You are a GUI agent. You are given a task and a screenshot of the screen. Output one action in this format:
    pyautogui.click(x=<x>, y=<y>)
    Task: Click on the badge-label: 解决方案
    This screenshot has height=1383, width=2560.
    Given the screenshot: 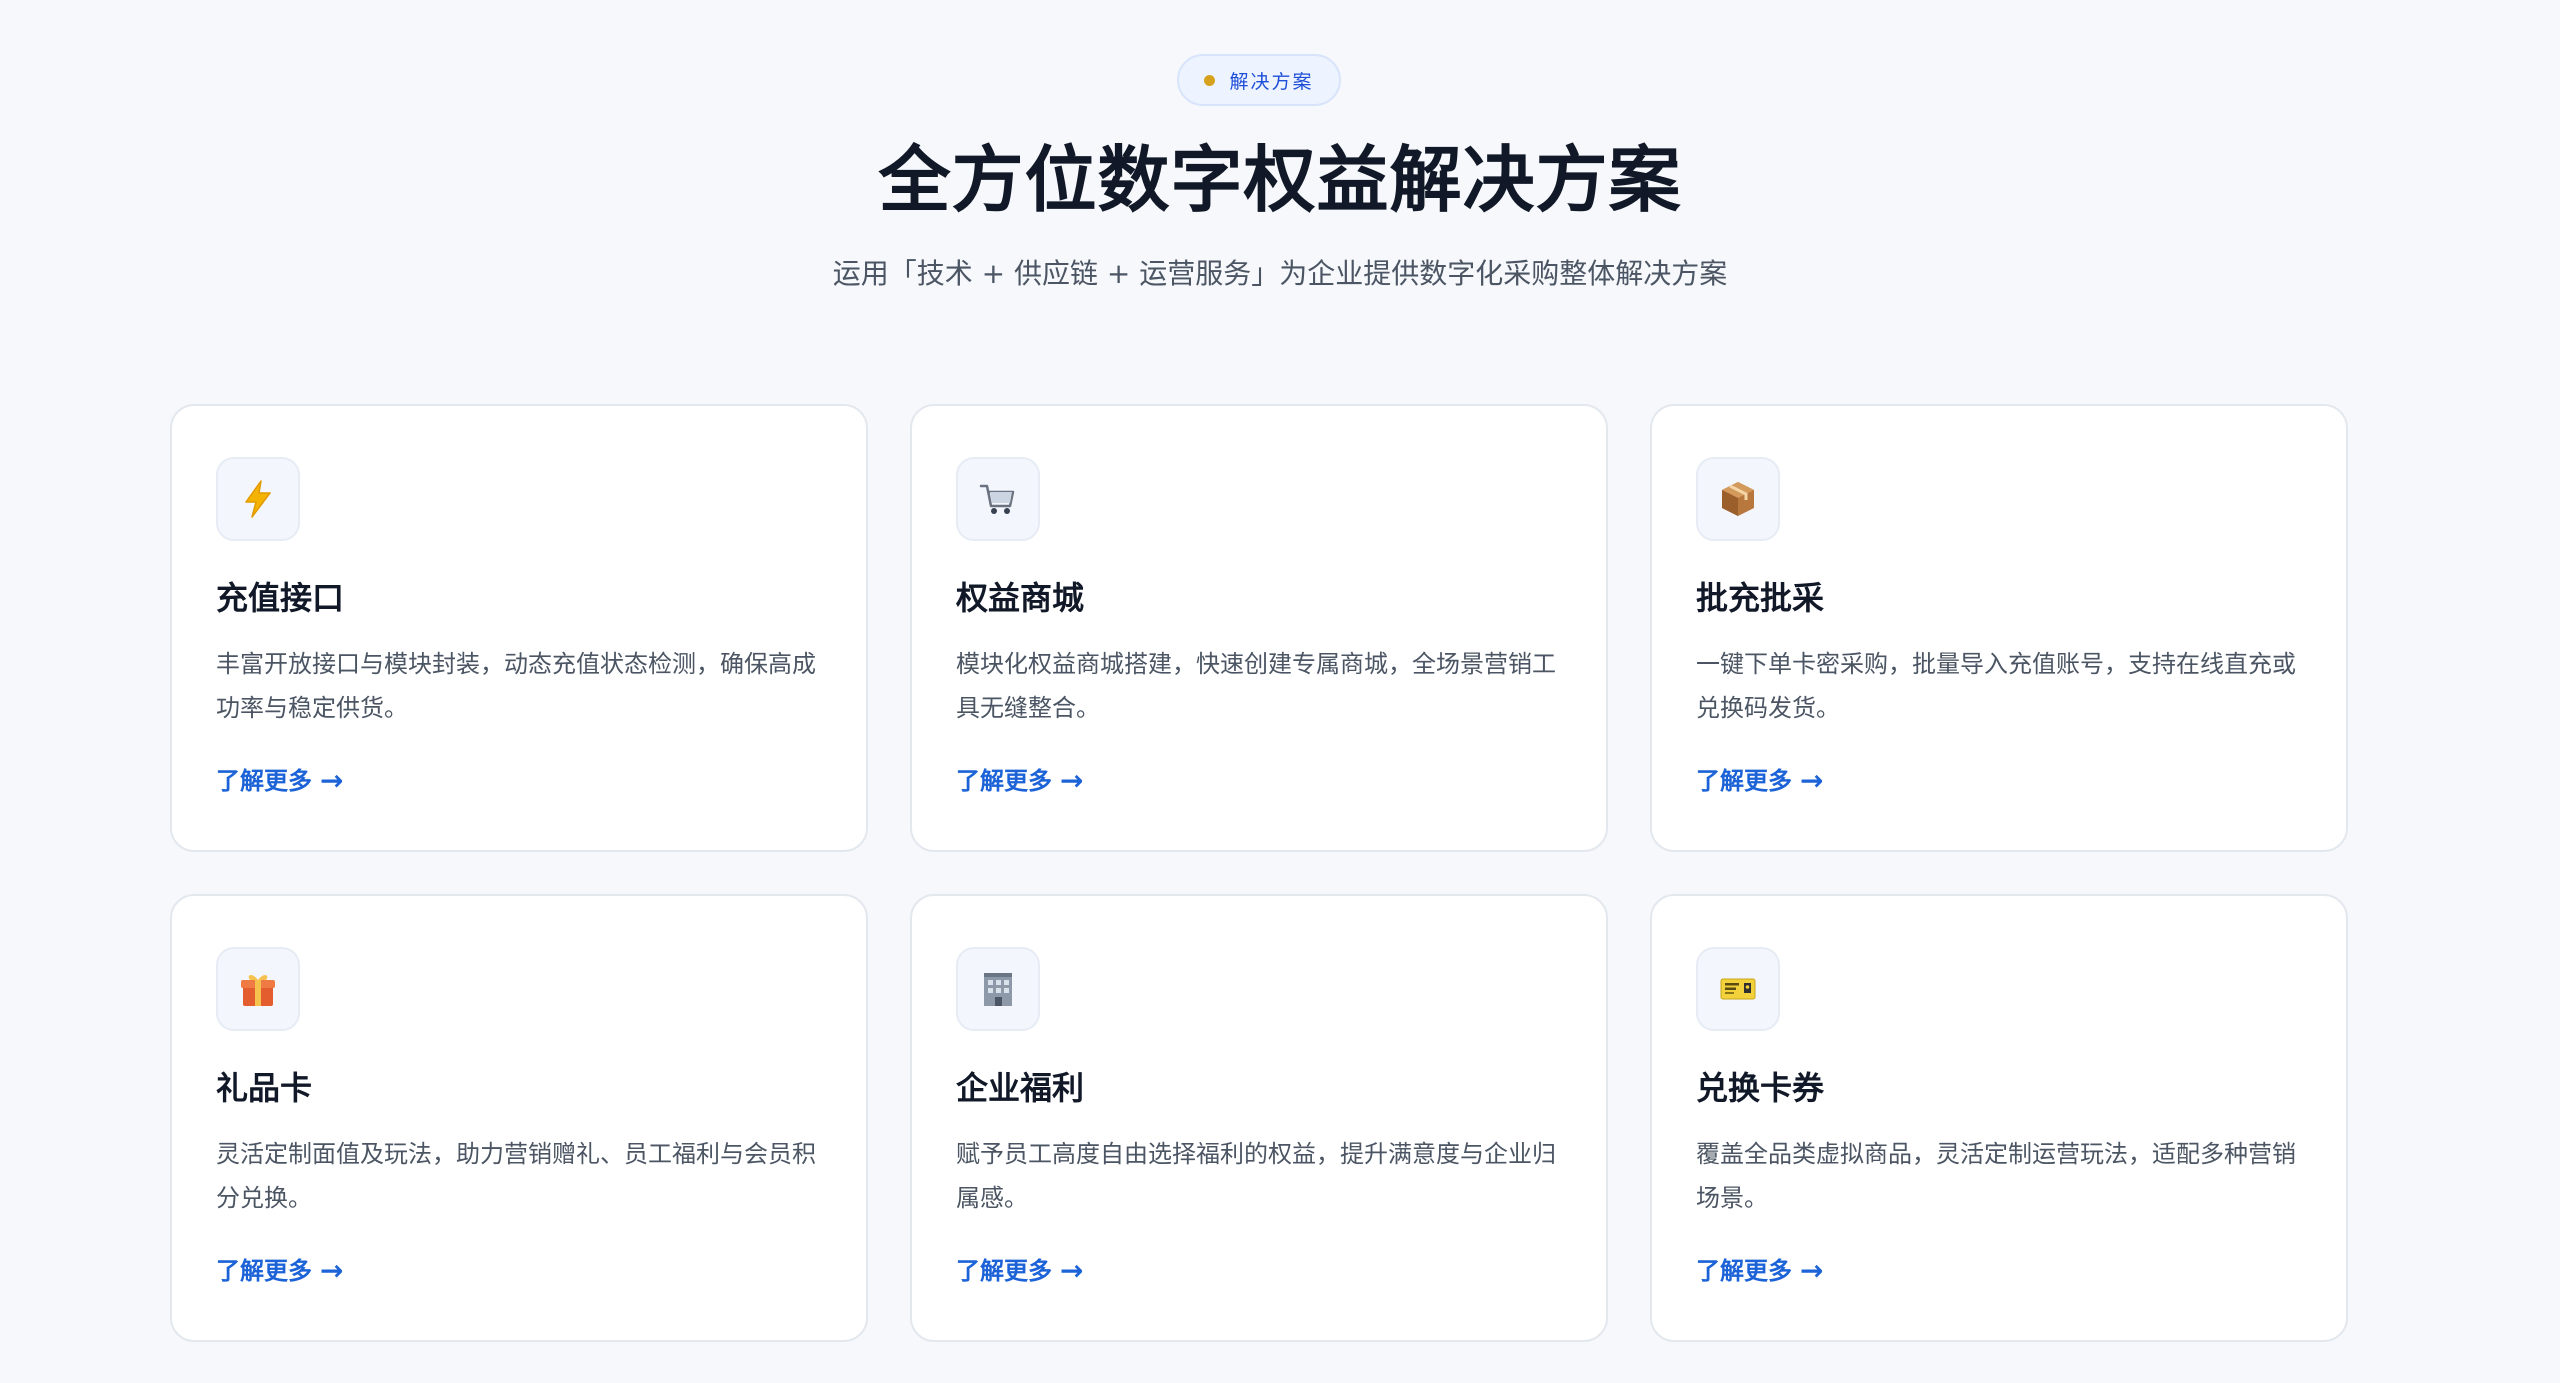 What is the action you would take?
    pyautogui.click(x=1271, y=81)
    